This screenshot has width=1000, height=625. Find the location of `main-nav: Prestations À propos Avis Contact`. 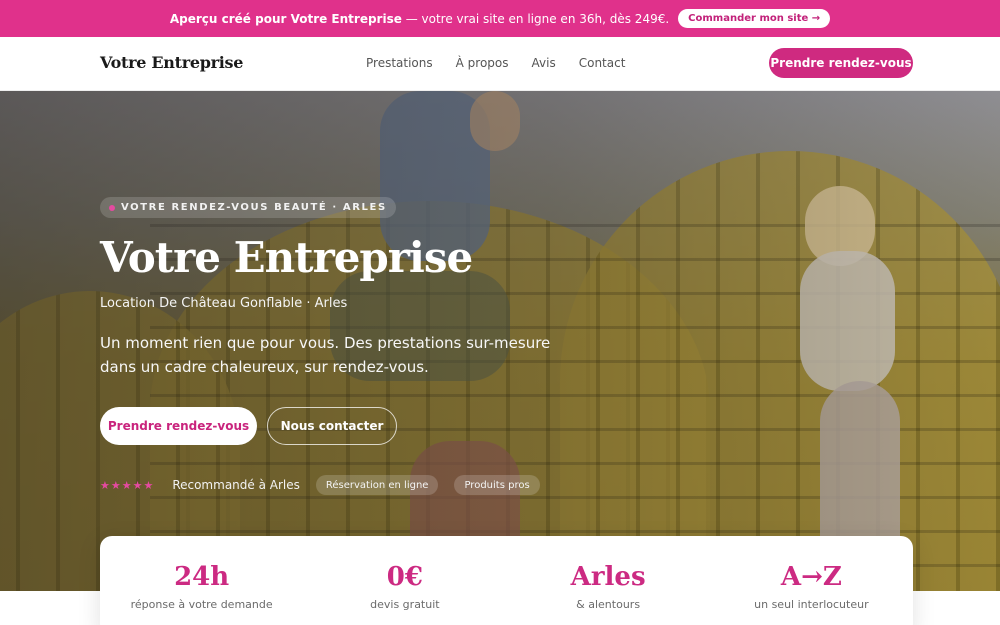

main-nav: Prestations À propos Avis Contact is located at coordinates (507, 63).